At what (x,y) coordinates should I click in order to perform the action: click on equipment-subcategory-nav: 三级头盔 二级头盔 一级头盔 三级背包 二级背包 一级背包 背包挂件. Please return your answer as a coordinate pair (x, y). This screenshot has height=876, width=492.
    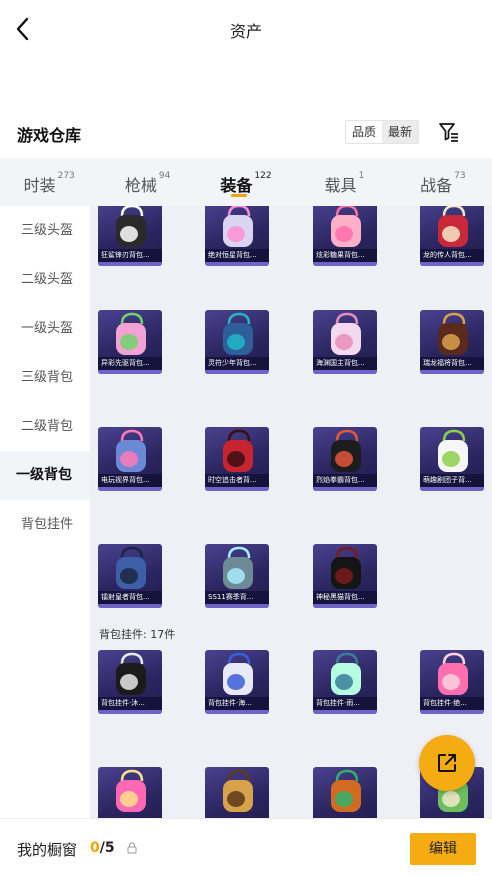
    Looking at the image, I should click on (45, 512).